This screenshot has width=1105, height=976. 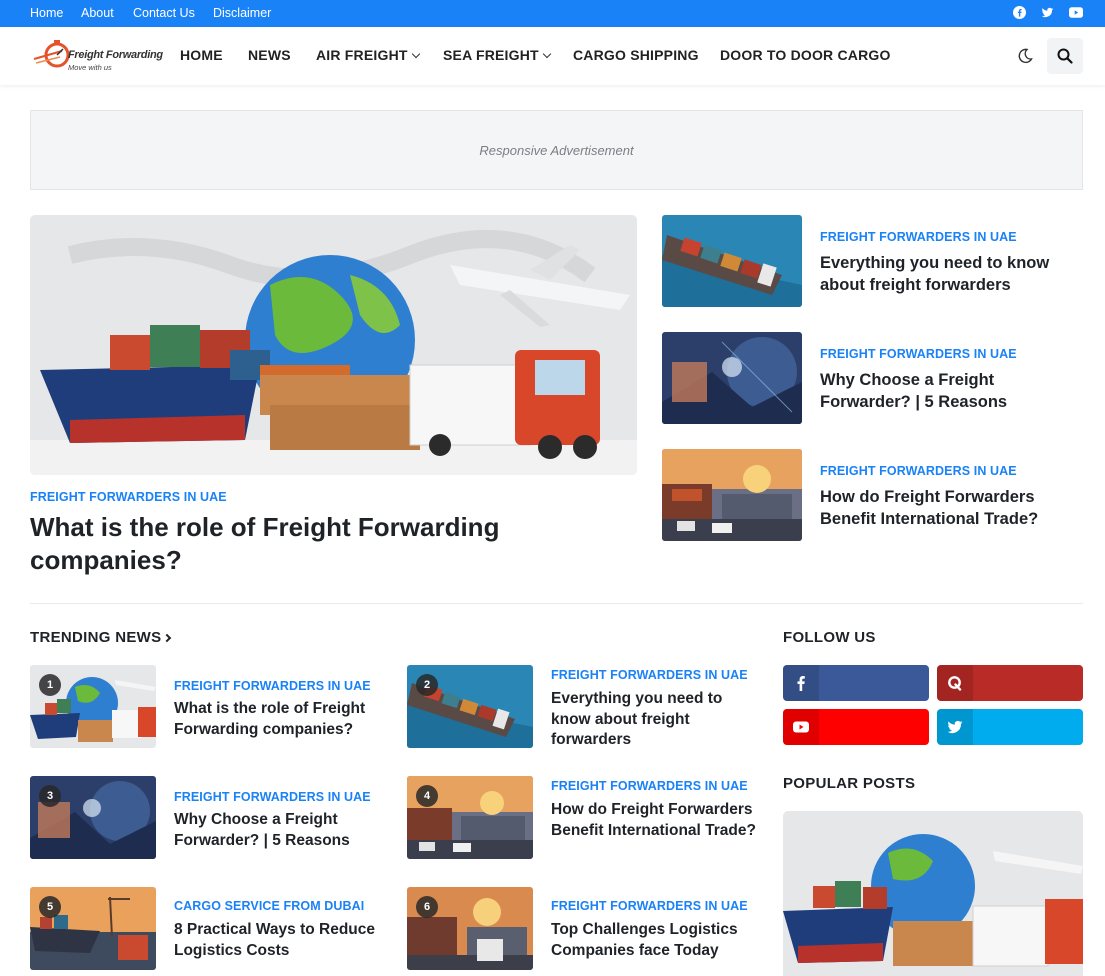 I want to click on nav-sea-freight-label: SEA FREIGHT, so click(x=491, y=55).